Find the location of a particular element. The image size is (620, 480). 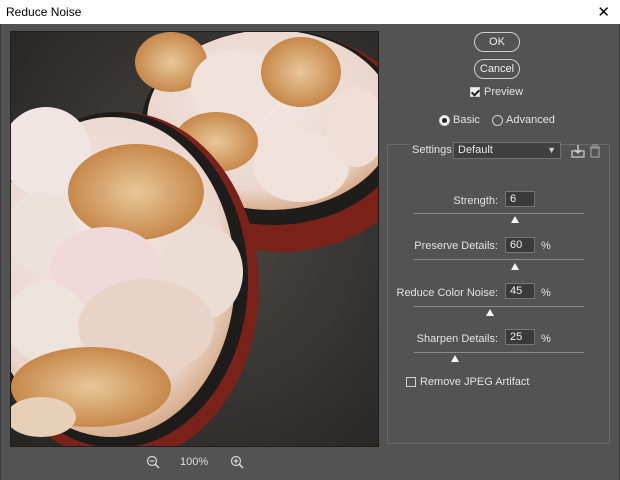

sharpen-details-unit: % is located at coordinates (546, 339).